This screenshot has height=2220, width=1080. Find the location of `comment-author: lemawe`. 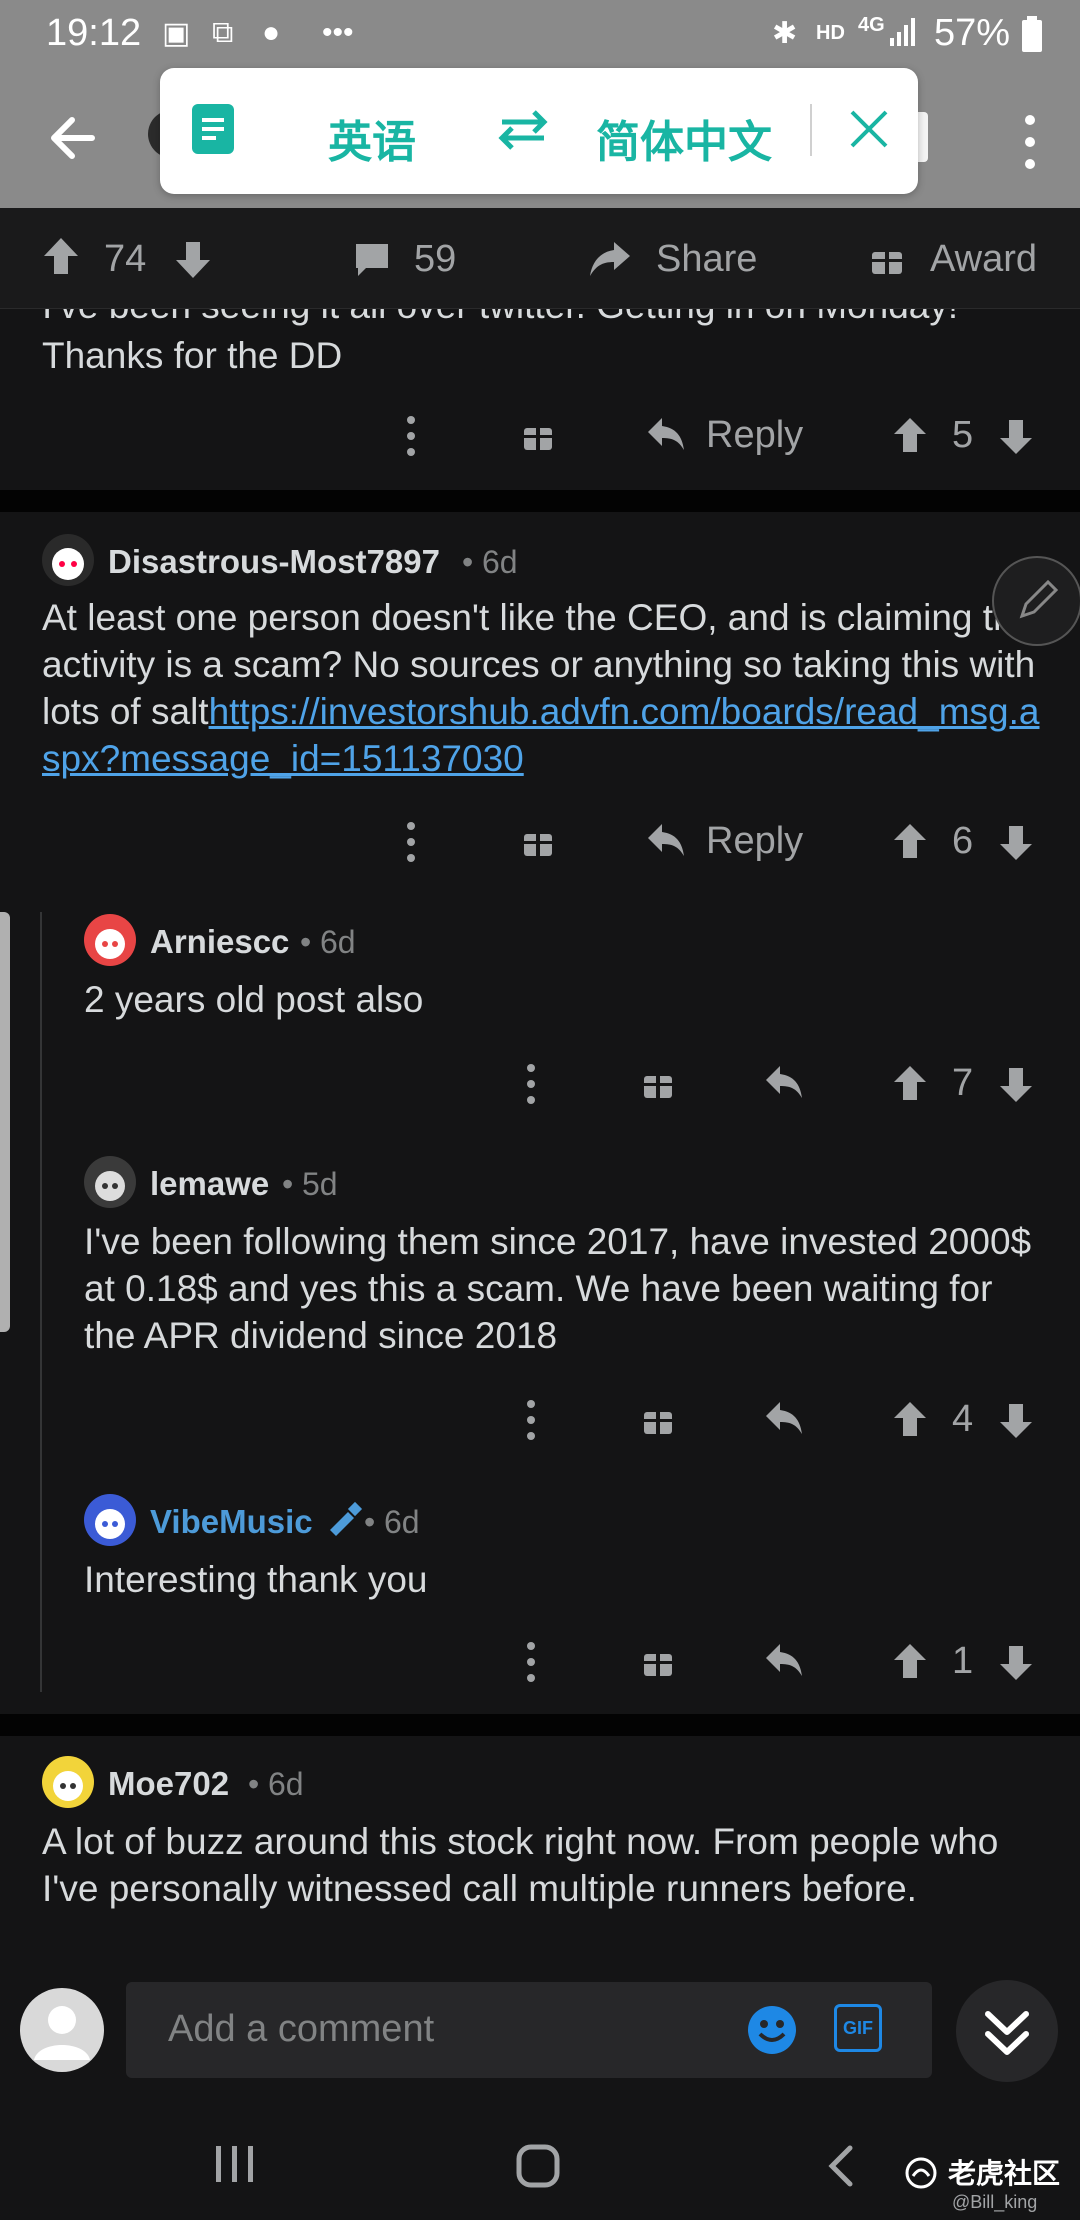

comment-author: lemawe is located at coordinates (209, 1184).